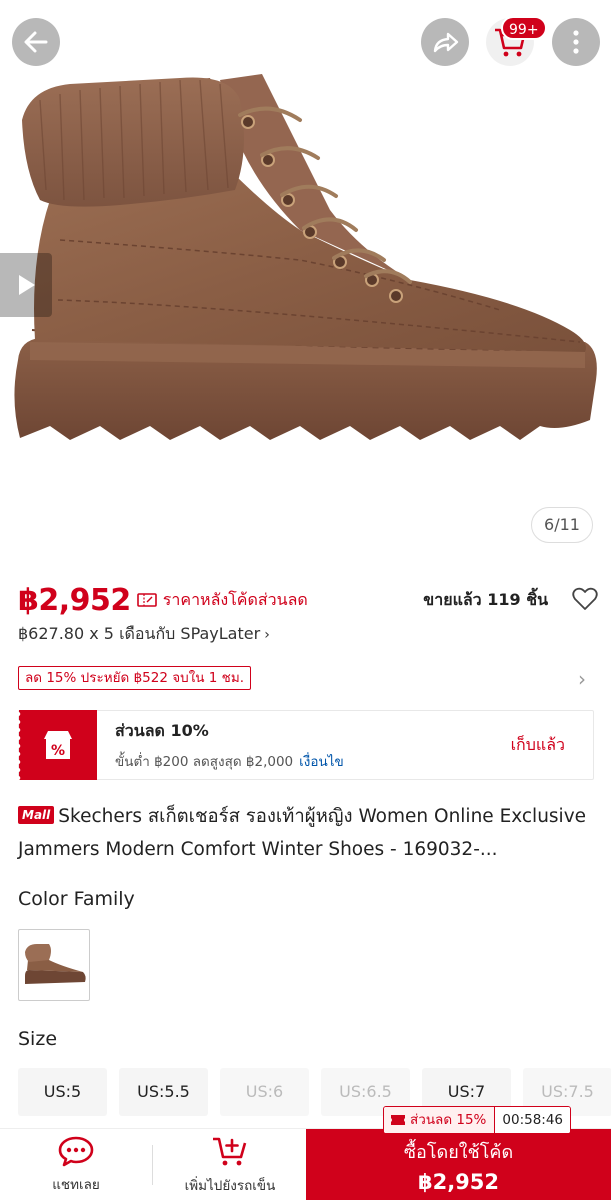 This screenshot has height=1200, width=611. I want to click on price: ฿2,952, so click(74, 600).